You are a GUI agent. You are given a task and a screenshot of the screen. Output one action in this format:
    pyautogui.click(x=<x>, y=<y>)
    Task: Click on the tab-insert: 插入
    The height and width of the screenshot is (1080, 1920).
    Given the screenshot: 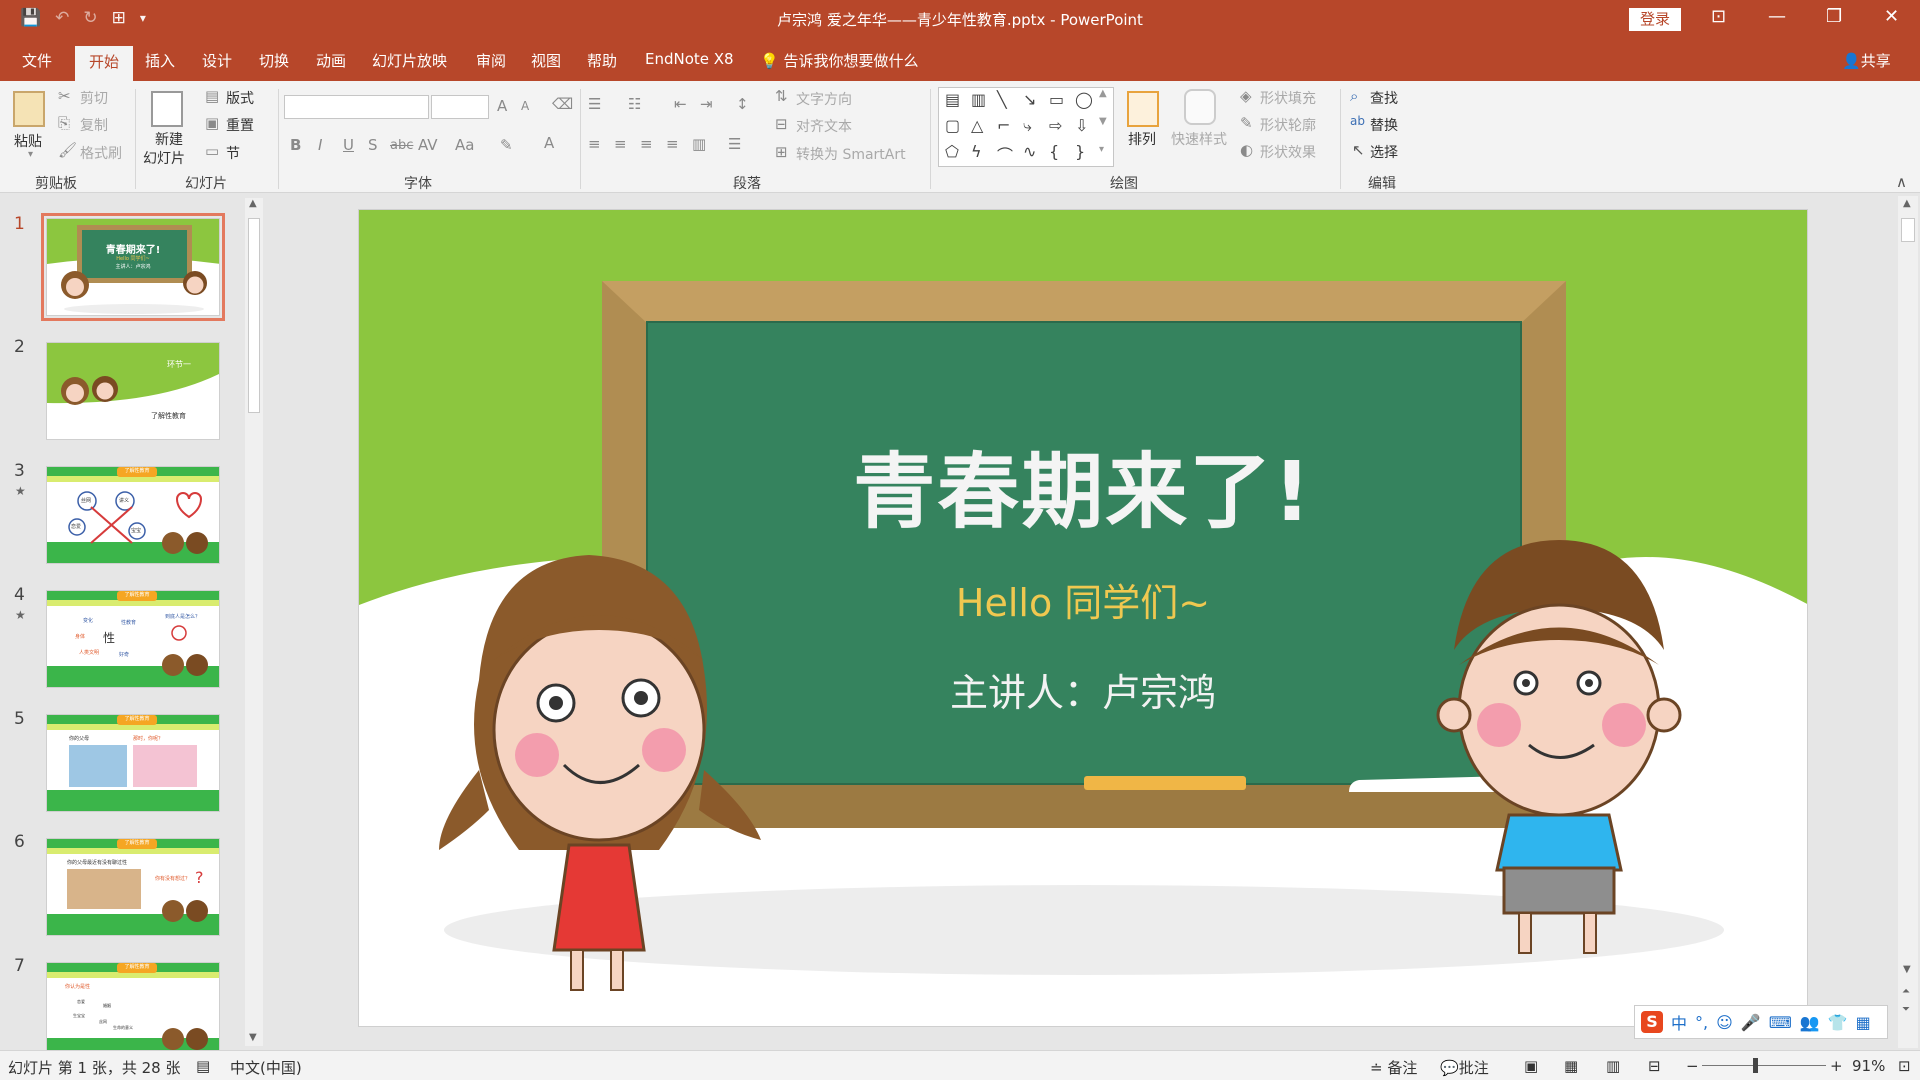 What is the action you would take?
    pyautogui.click(x=160, y=60)
    